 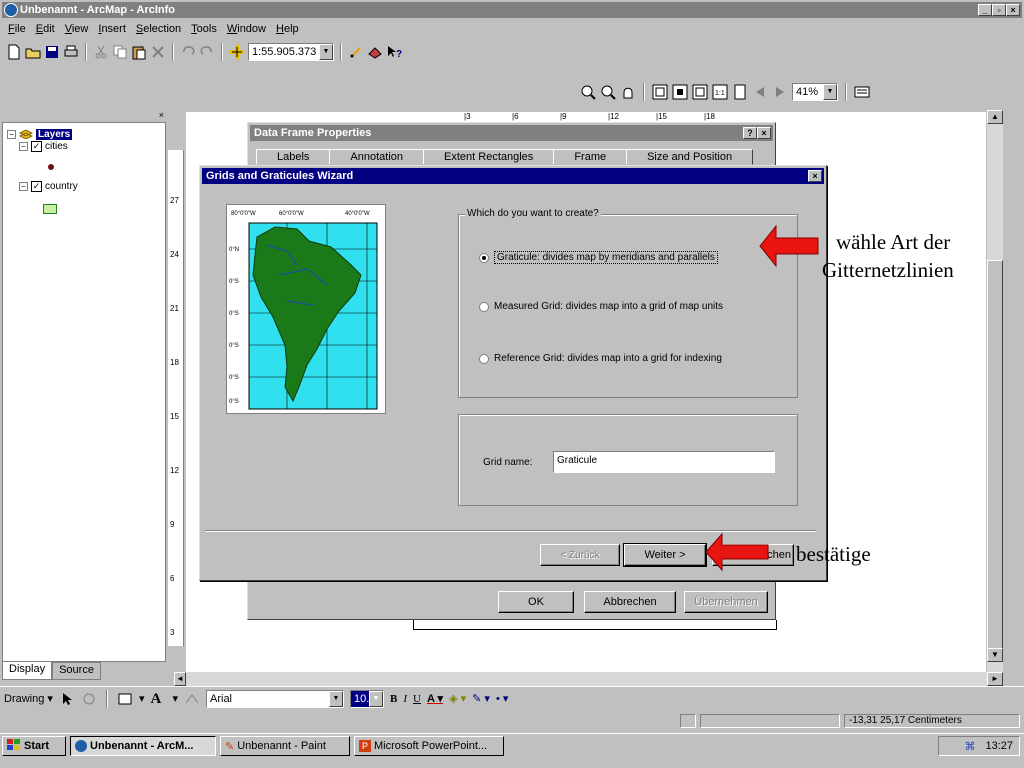 I want to click on network-icon: ⌘, so click(x=969, y=746).